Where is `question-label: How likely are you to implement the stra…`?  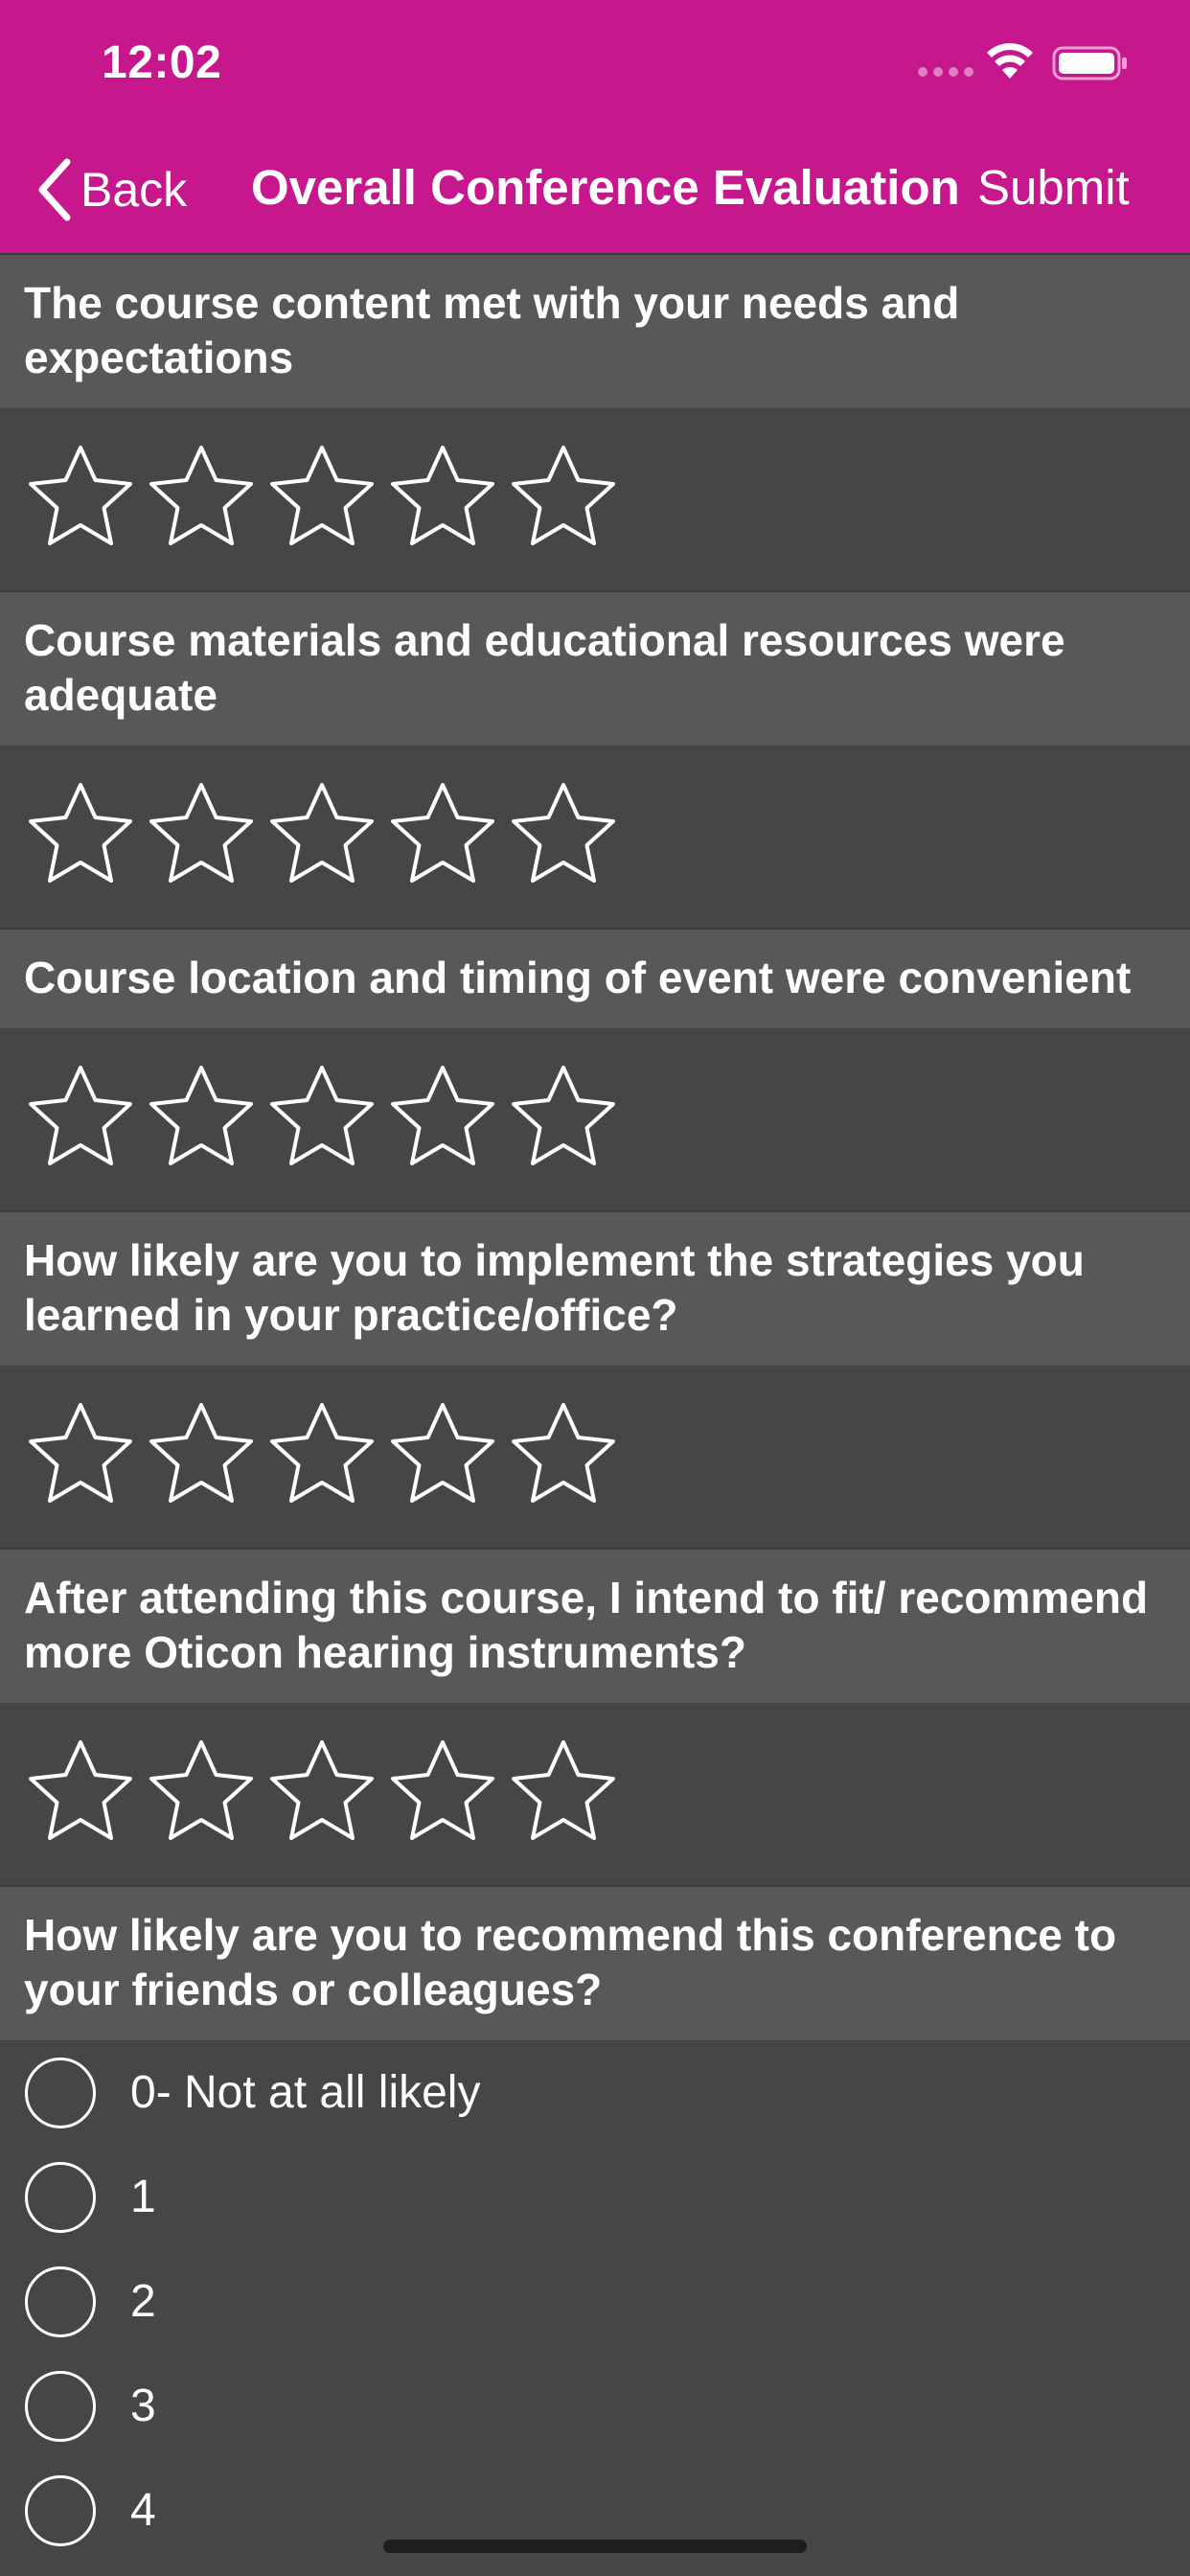 question-label: How likely are you to implement the stra… is located at coordinates (595, 1288).